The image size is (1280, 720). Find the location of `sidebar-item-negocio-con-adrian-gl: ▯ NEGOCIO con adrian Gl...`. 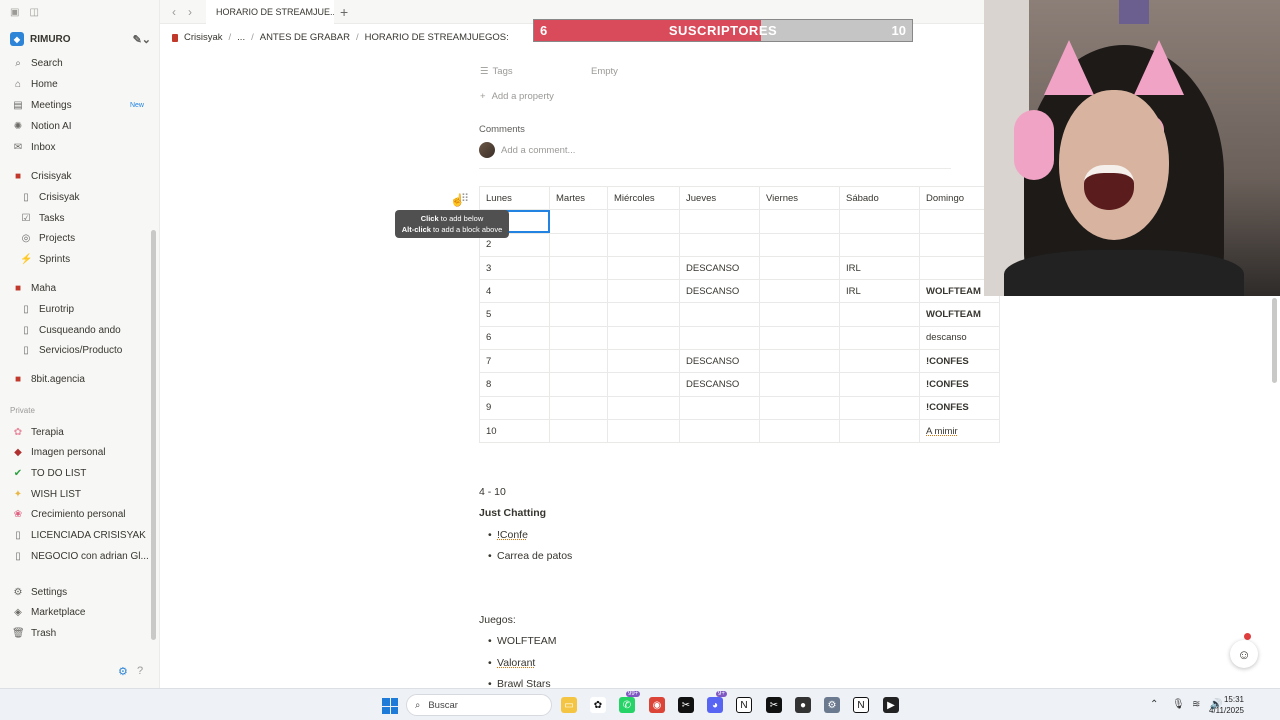

sidebar-item-negocio-con-adrian-gl: ▯ NEGOCIO con adrian Gl... is located at coordinates (76, 556).